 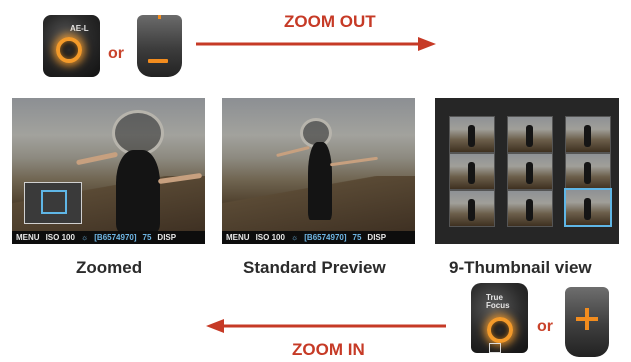 I want to click on zoom-navigator-frame, so click(x=54, y=202).